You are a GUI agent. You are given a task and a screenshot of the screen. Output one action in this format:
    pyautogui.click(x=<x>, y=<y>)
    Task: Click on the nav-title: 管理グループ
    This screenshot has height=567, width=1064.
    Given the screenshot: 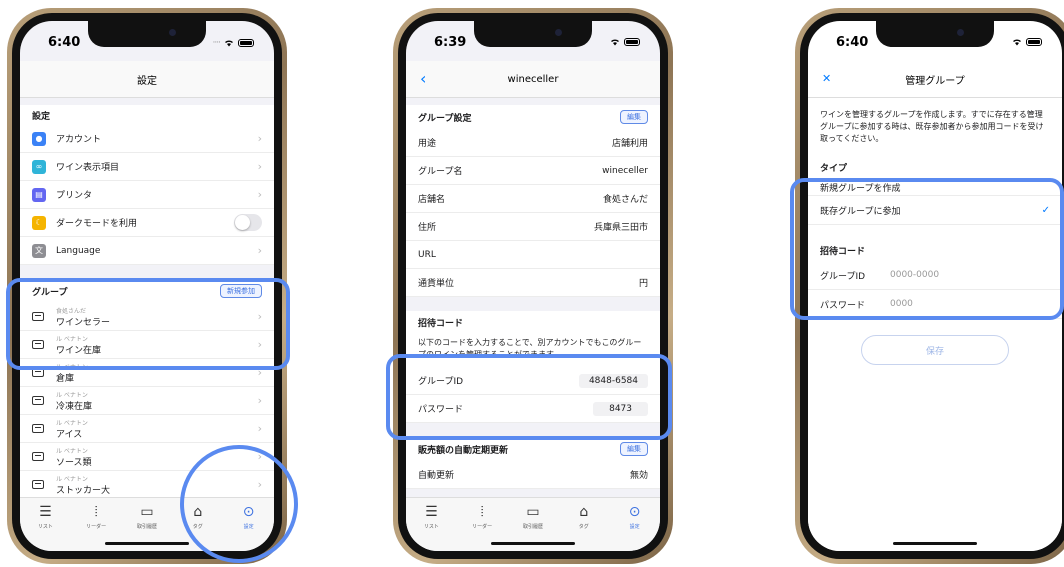 What is the action you would take?
    pyautogui.click(x=935, y=81)
    